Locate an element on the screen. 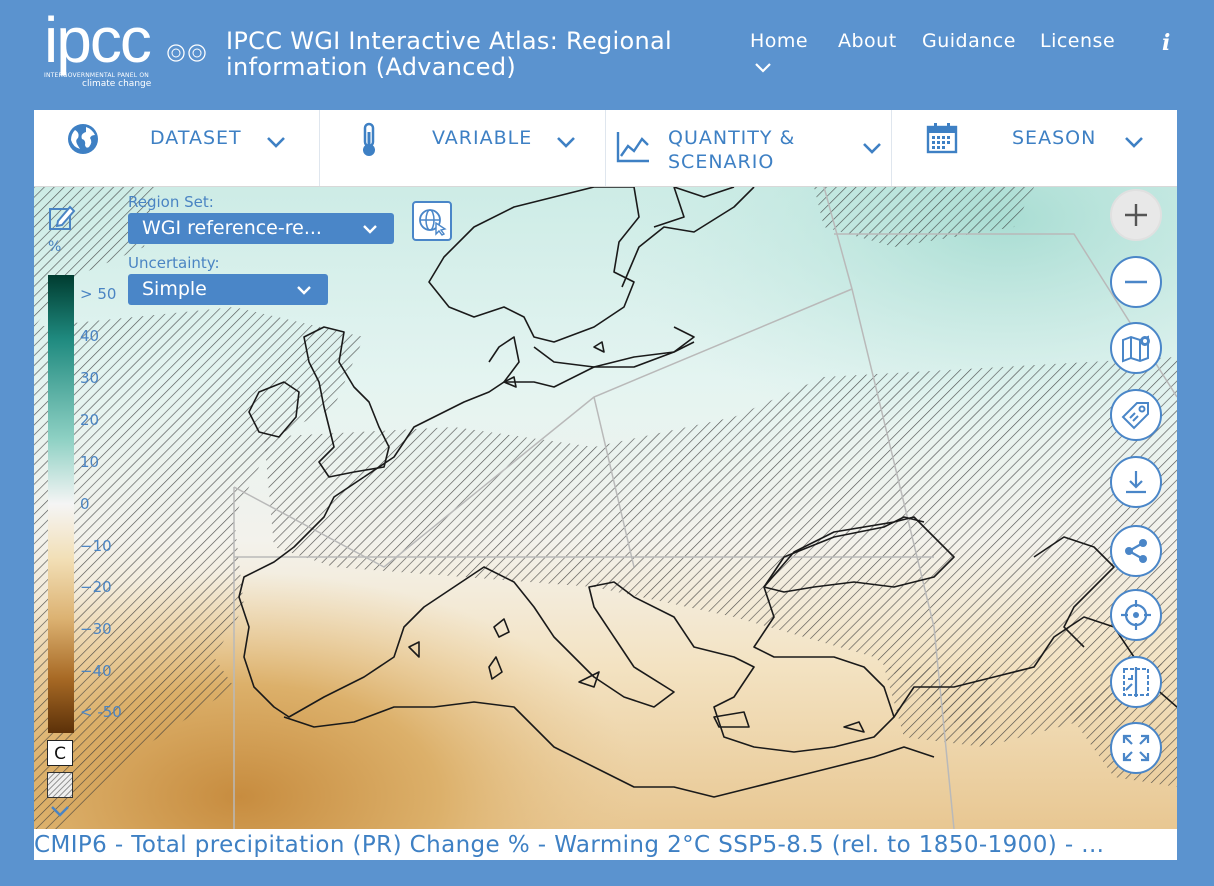  legend-tick: −20 is located at coordinates (96, 587).